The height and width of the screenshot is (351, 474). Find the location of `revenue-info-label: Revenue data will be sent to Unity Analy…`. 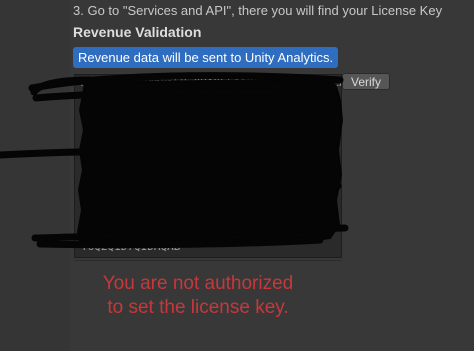

revenue-info-label: Revenue data will be sent to Unity Analy… is located at coordinates (206, 57).